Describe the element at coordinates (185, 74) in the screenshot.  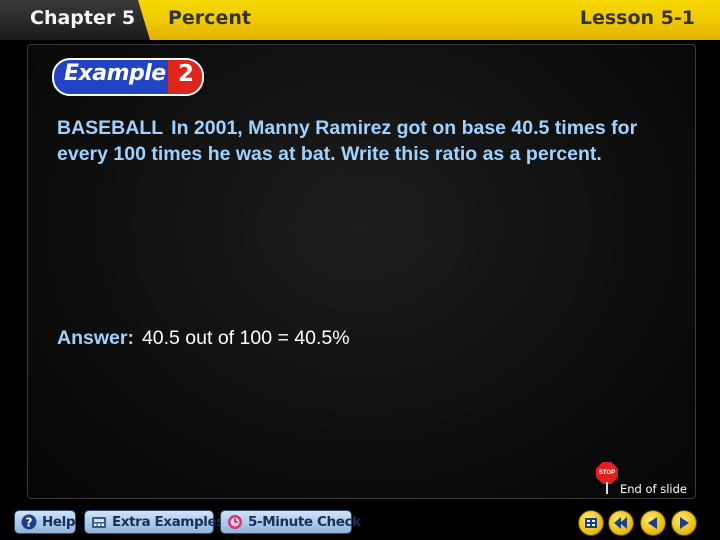
I see `example-badge-number: 2` at that location.